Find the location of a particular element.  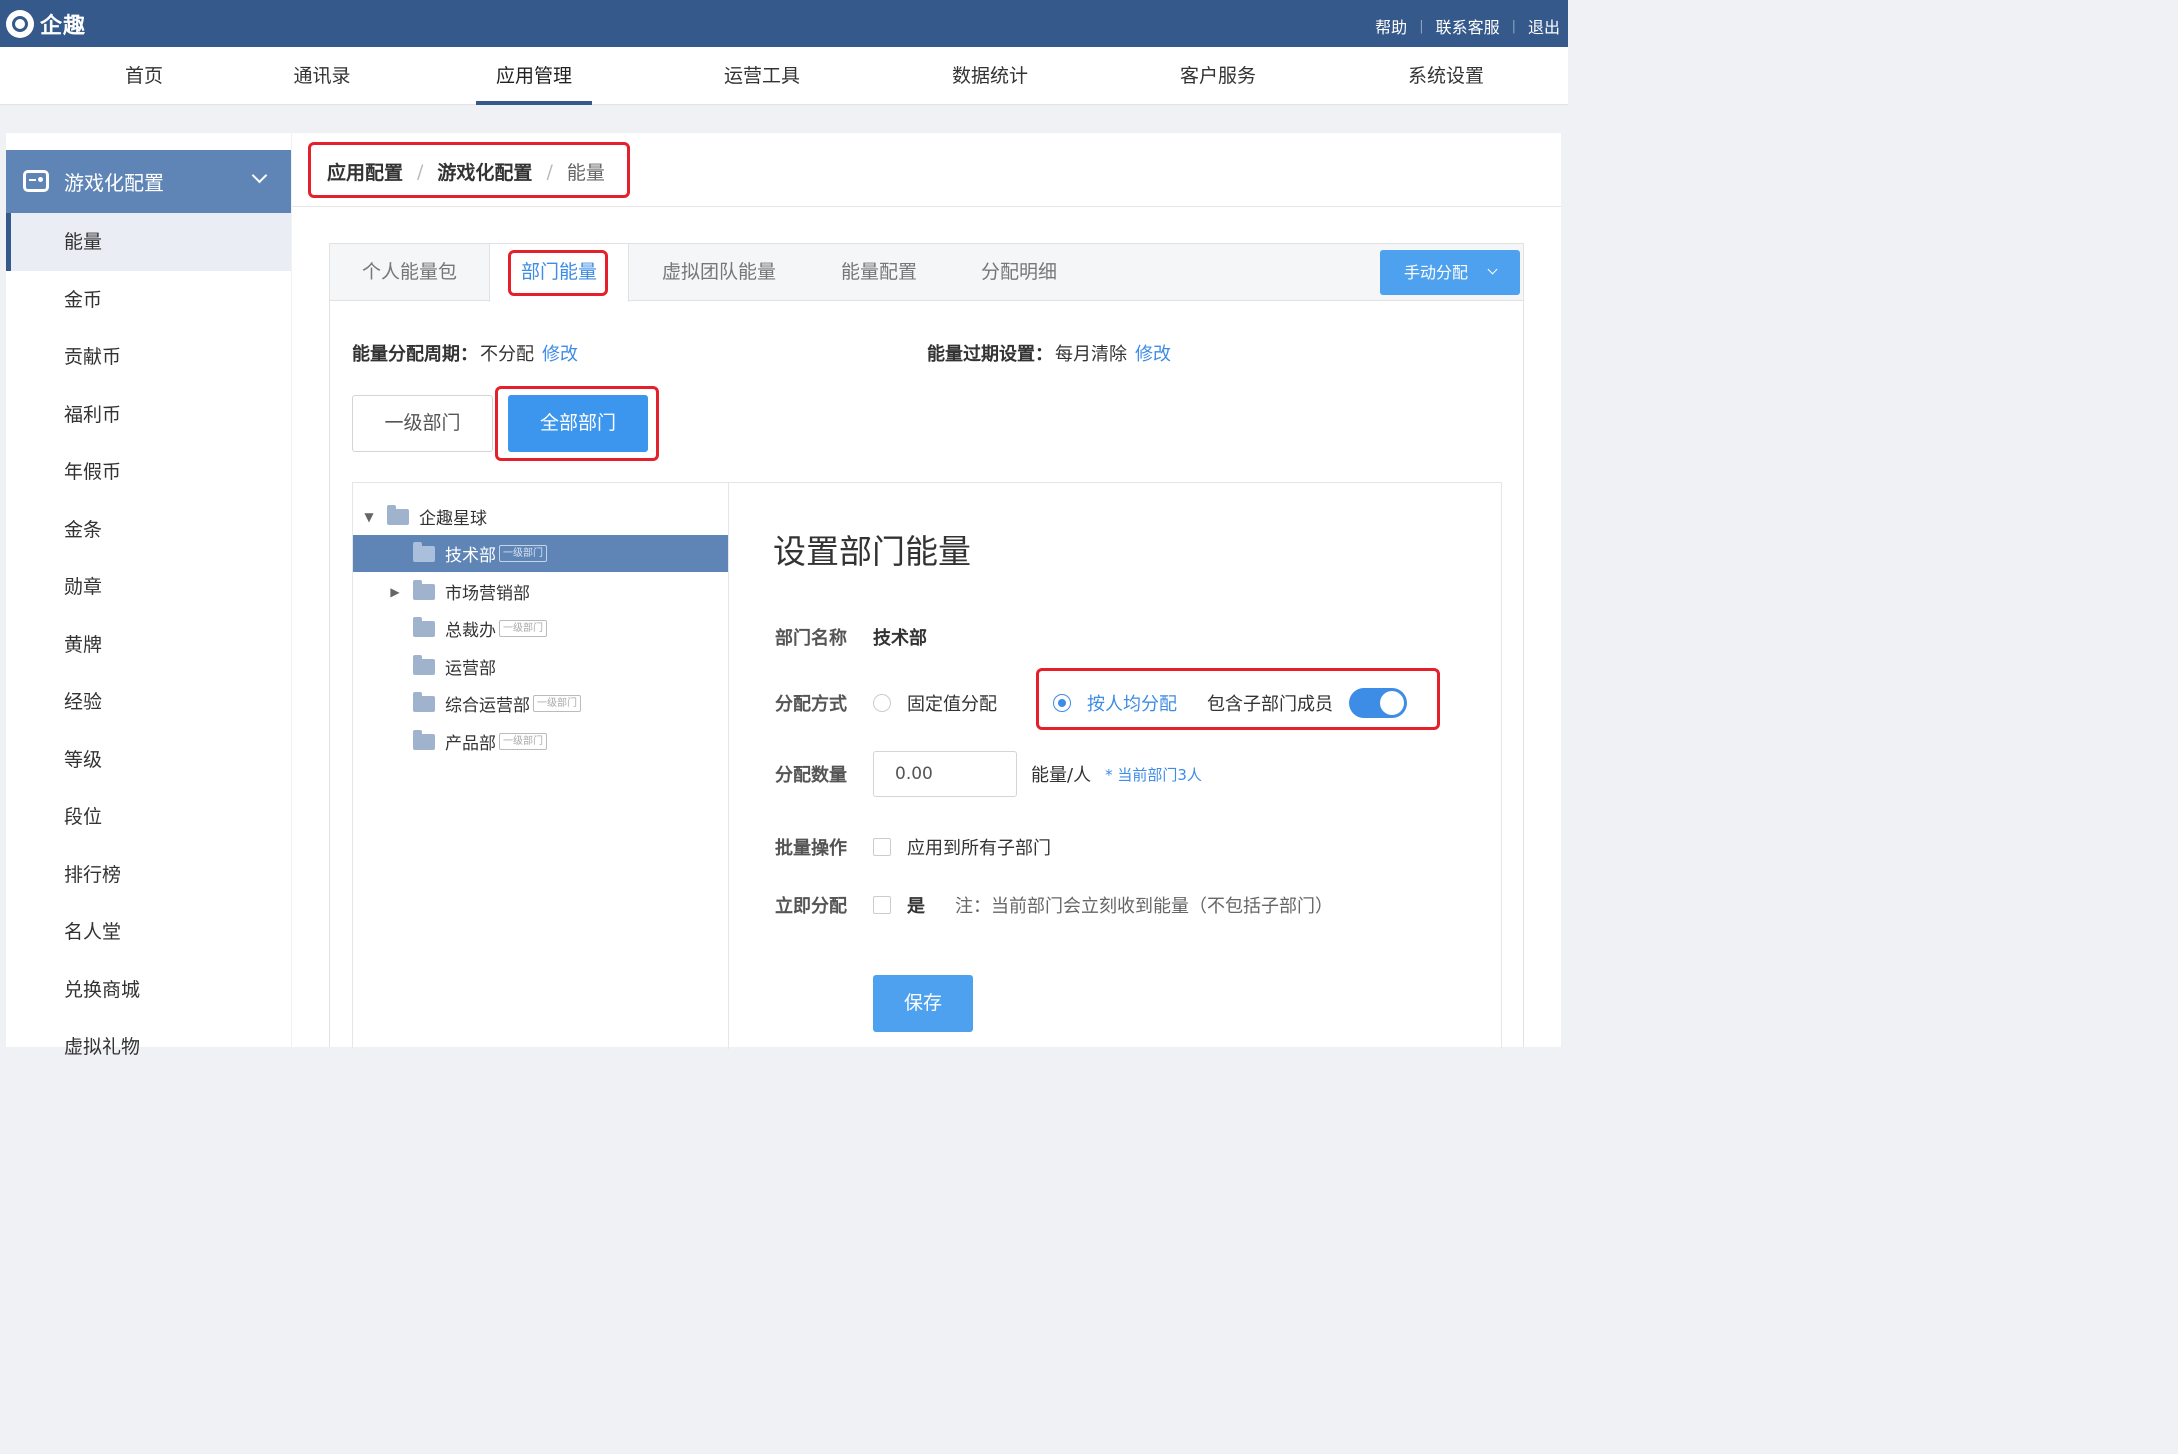

tree-node-general-ops: 综合运营部 一级部门 is located at coordinates (540, 703).